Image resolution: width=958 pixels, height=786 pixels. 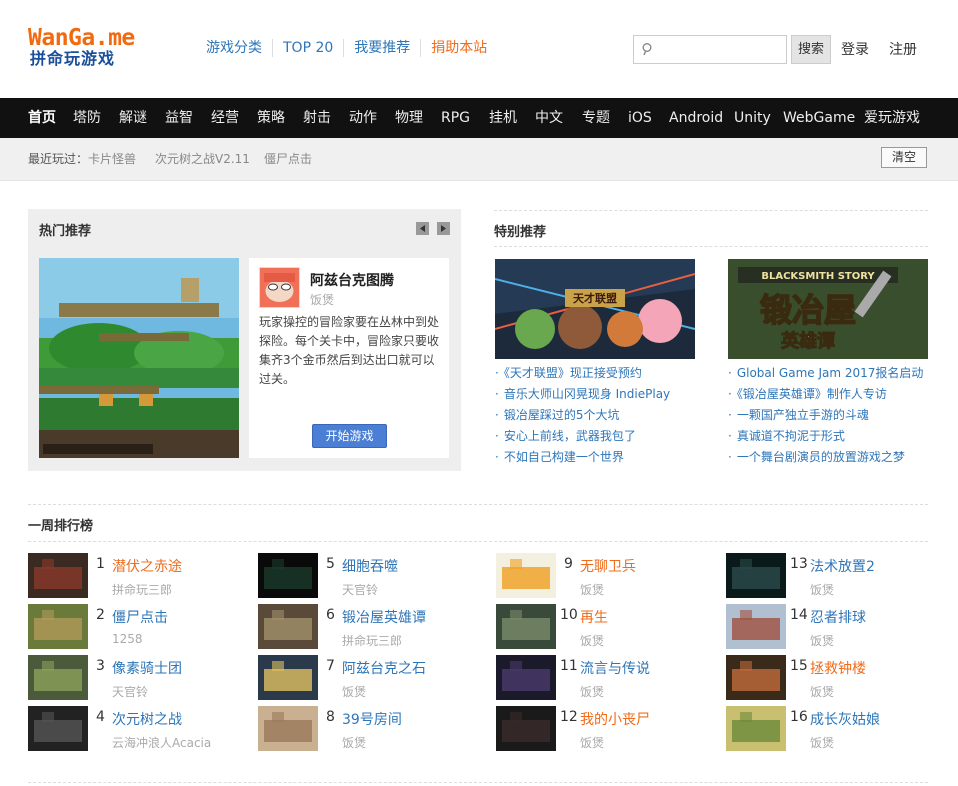 I want to click on ranking-game-name: 39号房间, so click(x=372, y=719).